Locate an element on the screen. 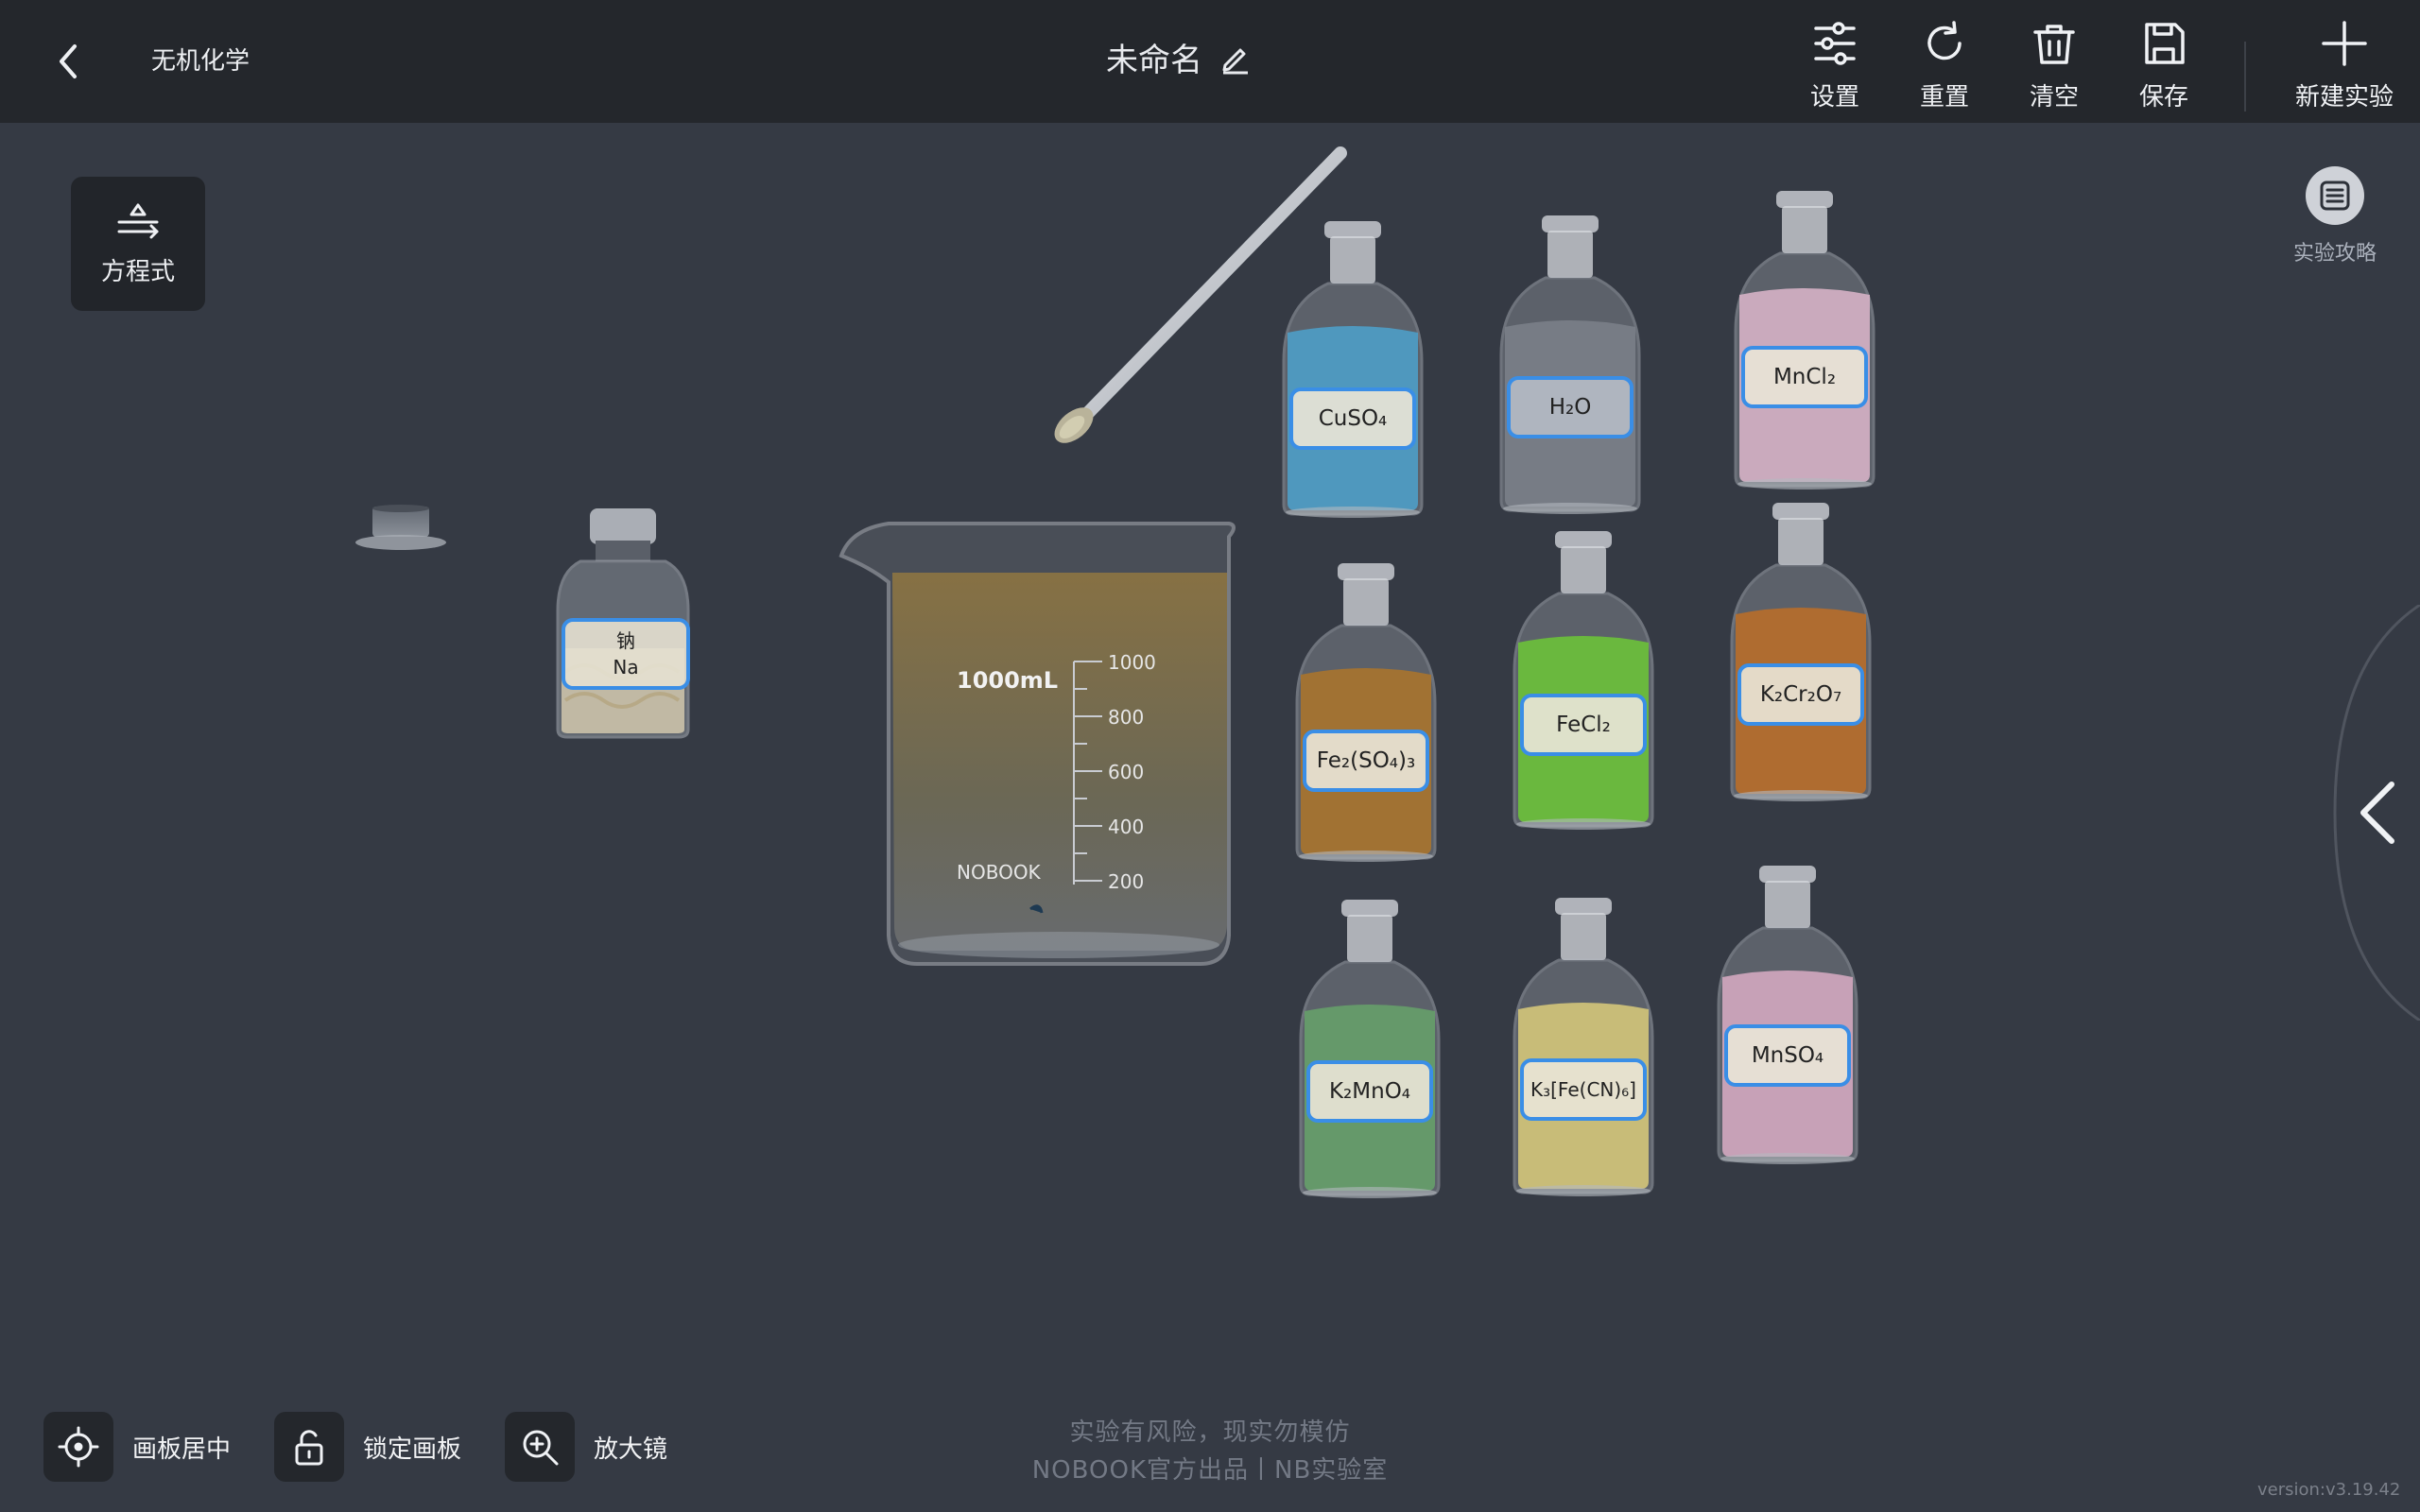  save-label: 保存 is located at coordinates (2163, 97).